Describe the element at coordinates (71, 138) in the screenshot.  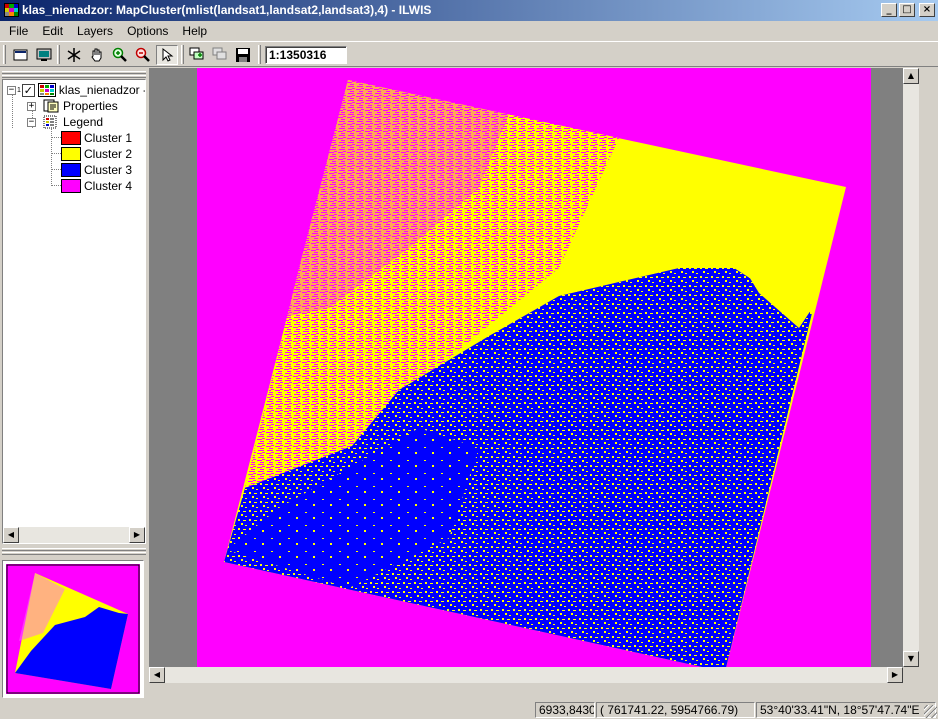
I see `cluster-1-swatch` at that location.